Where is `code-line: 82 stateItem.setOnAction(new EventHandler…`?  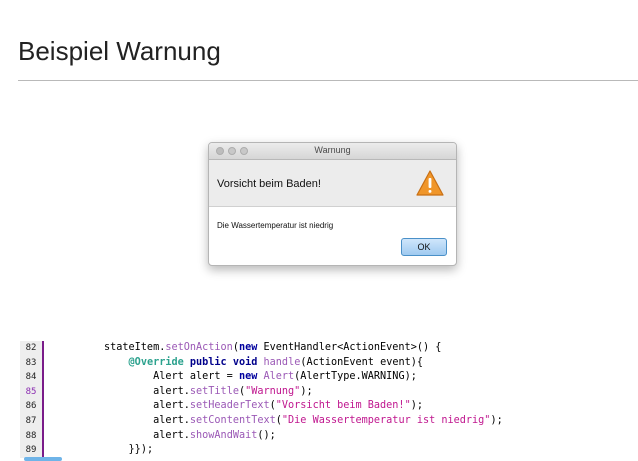 code-line: 82 stateItem.setOnAction(new EventHandler… is located at coordinates (329, 348).